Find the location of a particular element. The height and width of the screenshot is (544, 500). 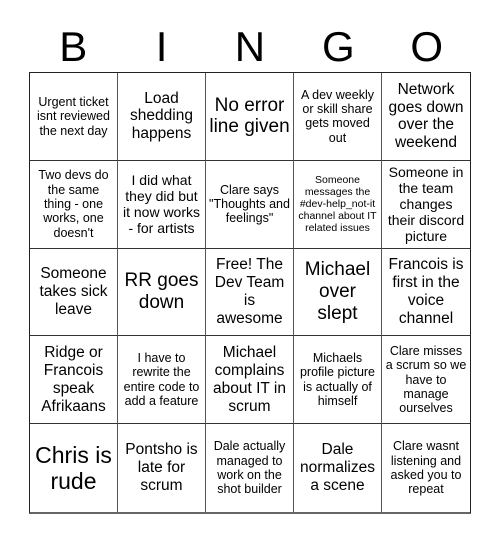

bingo-cell: No error line given is located at coordinates (250, 117).